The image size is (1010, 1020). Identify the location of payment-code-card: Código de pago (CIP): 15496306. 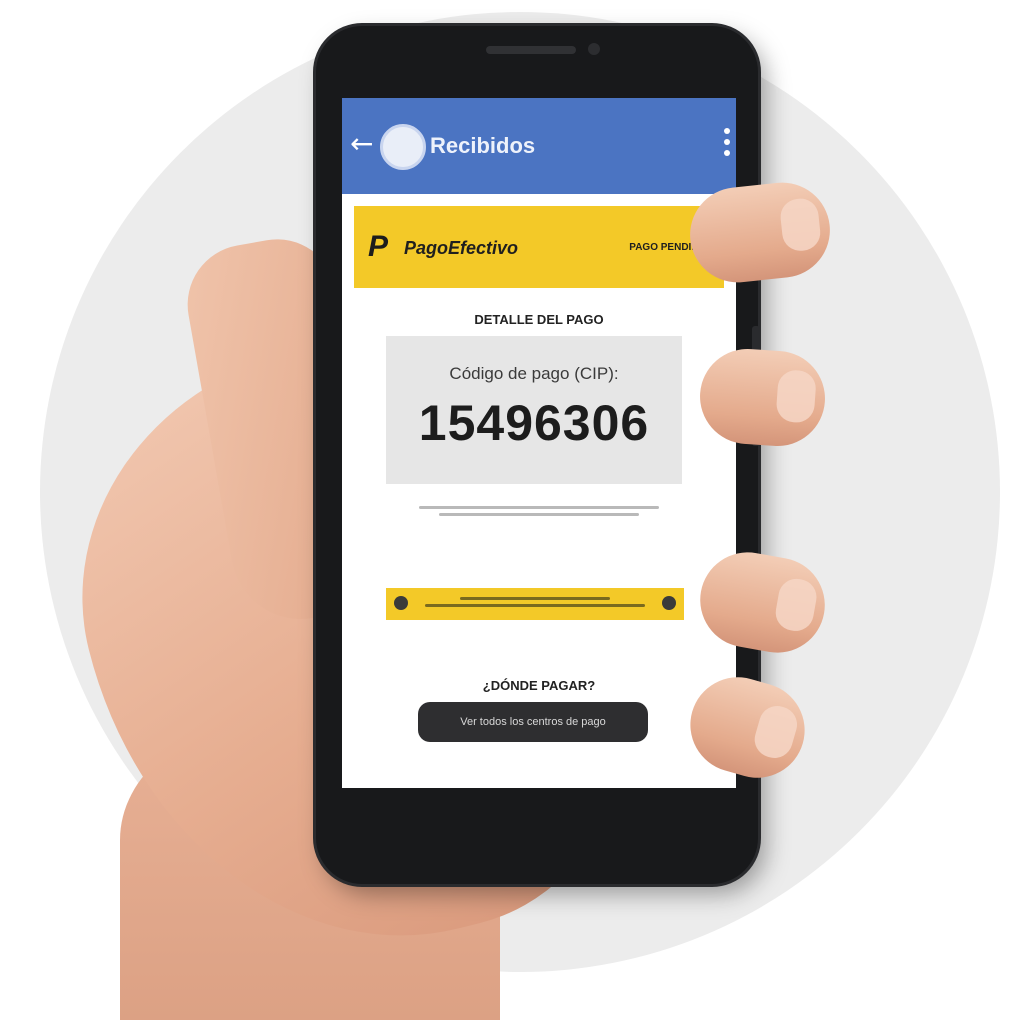
(534, 410).